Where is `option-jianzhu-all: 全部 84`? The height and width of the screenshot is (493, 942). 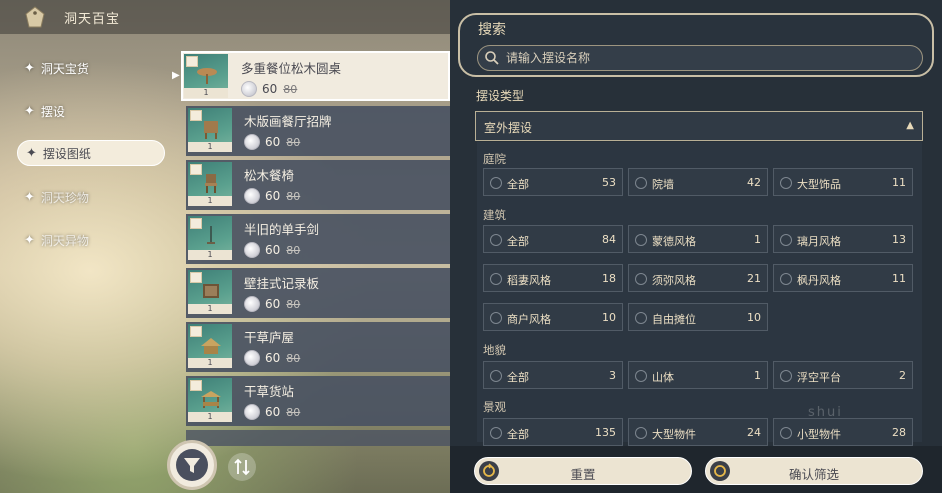
option-jianzhu-all: 全部 84 is located at coordinates (553, 239).